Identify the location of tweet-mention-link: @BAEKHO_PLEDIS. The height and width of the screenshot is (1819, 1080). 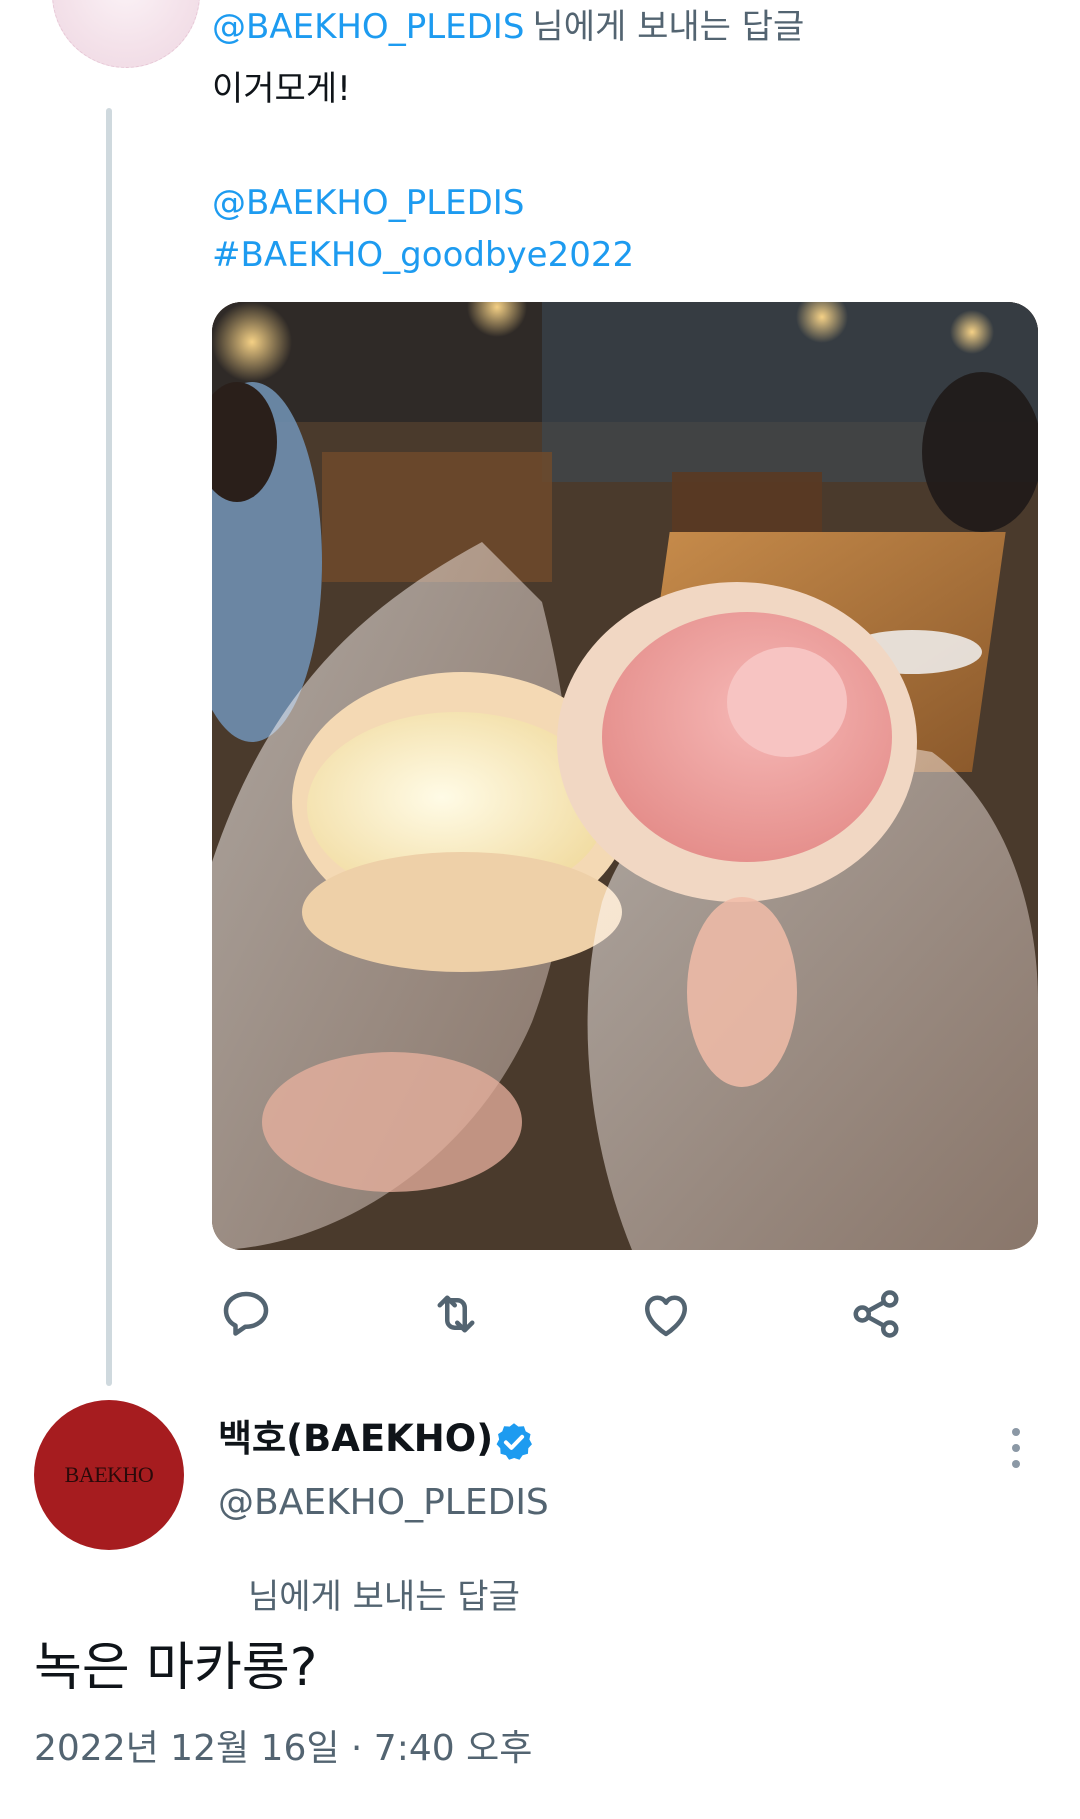
(368, 203).